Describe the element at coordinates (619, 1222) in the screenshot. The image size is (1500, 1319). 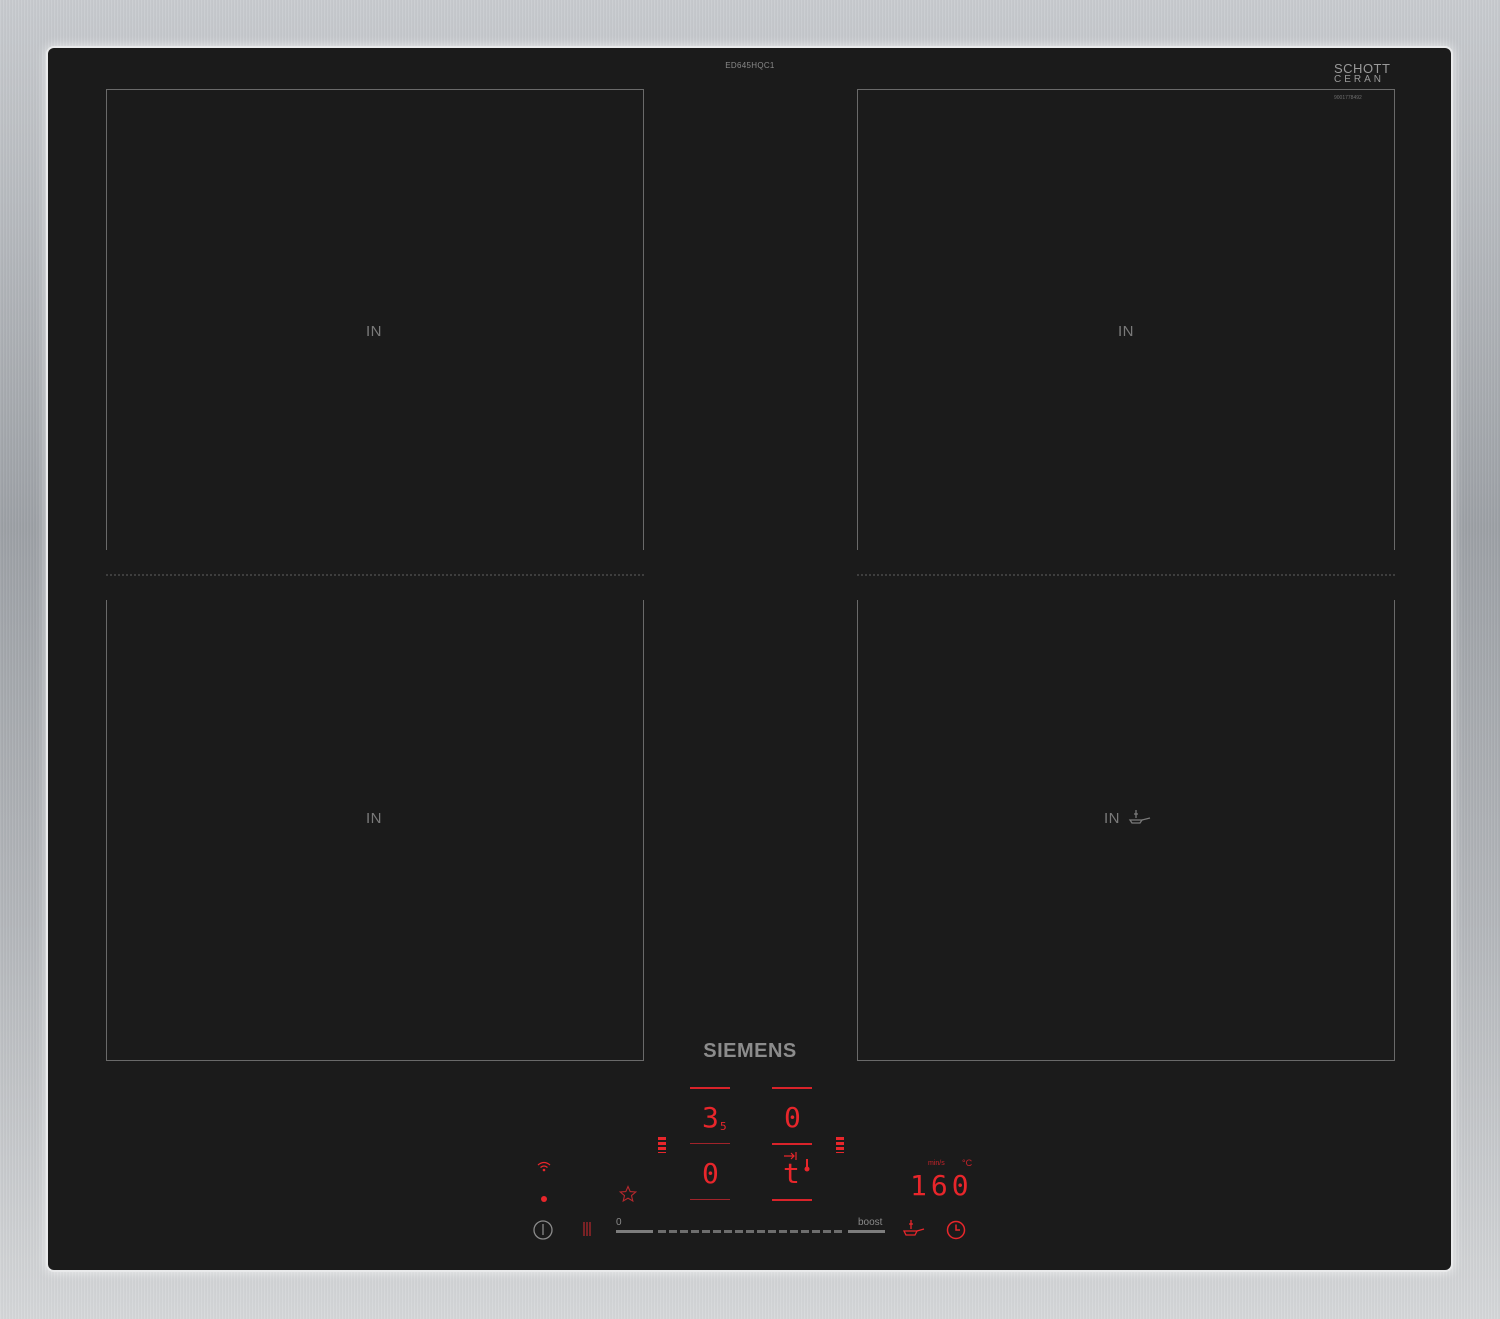
I see `slider-min-label: 0` at that location.